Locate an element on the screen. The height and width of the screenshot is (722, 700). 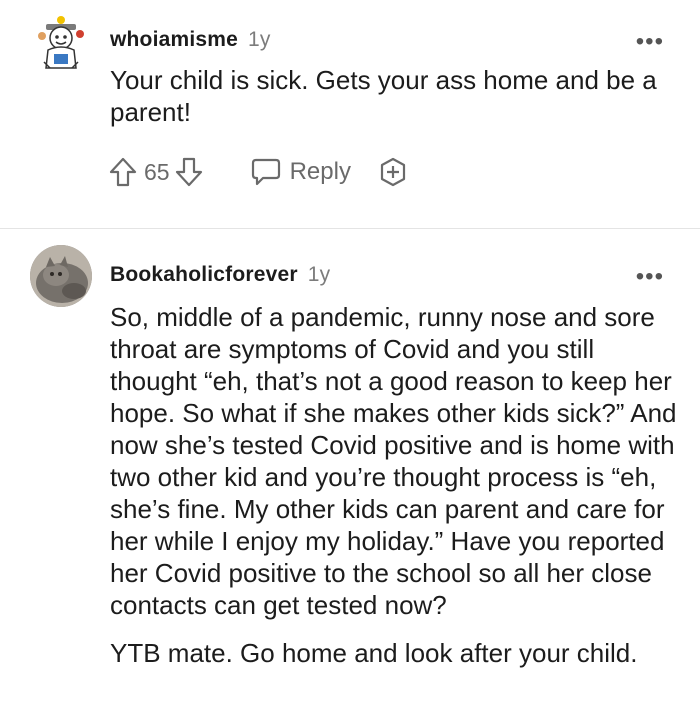
cat-photo-avatar-icon is located at coordinates (61, 276).